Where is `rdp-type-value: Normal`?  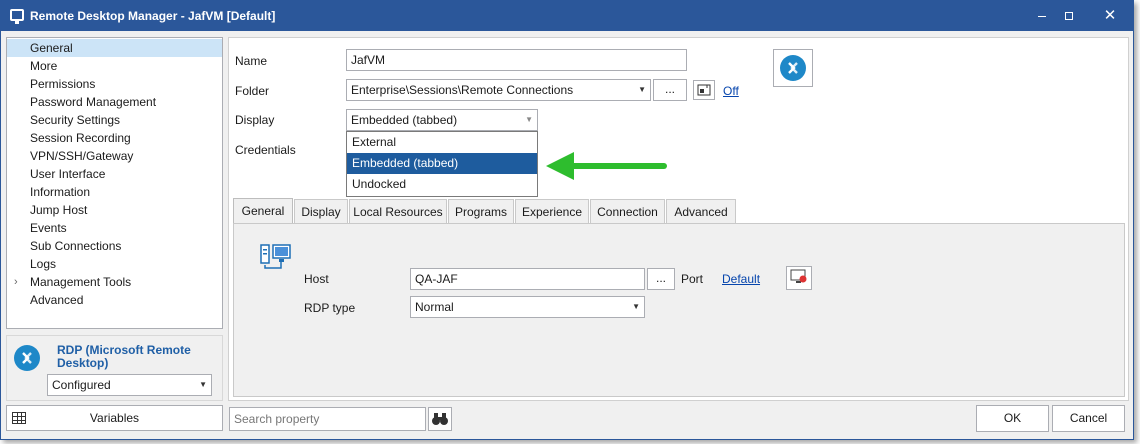
rdp-type-value: Normal is located at coordinates (434, 307).